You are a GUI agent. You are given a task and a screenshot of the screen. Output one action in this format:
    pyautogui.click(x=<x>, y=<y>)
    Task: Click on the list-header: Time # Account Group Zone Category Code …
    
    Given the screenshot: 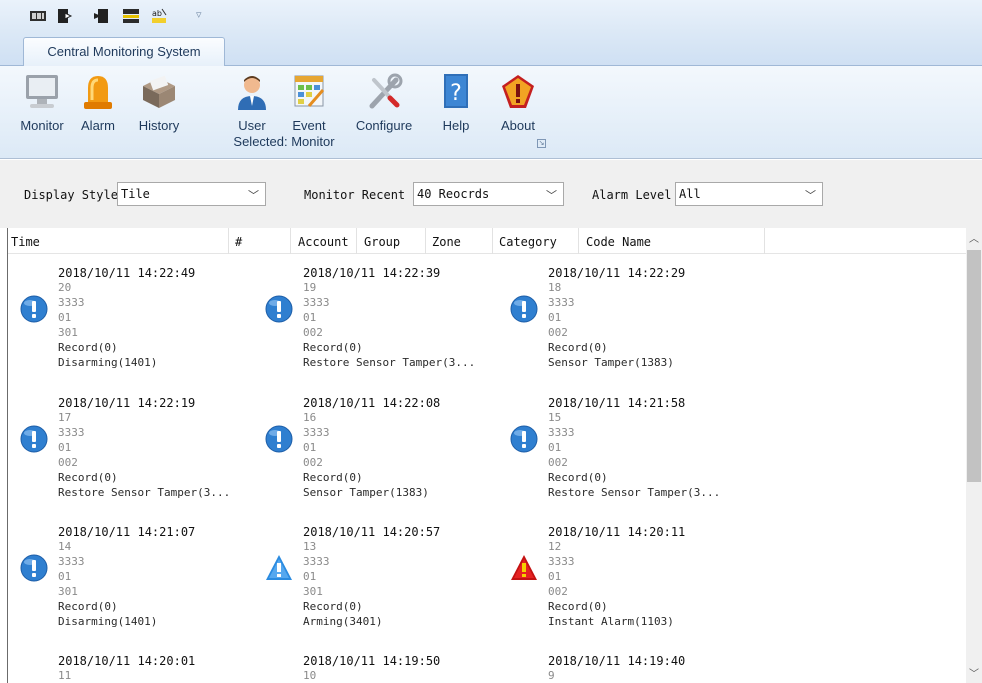 What is the action you would take?
    pyautogui.click(x=487, y=241)
    